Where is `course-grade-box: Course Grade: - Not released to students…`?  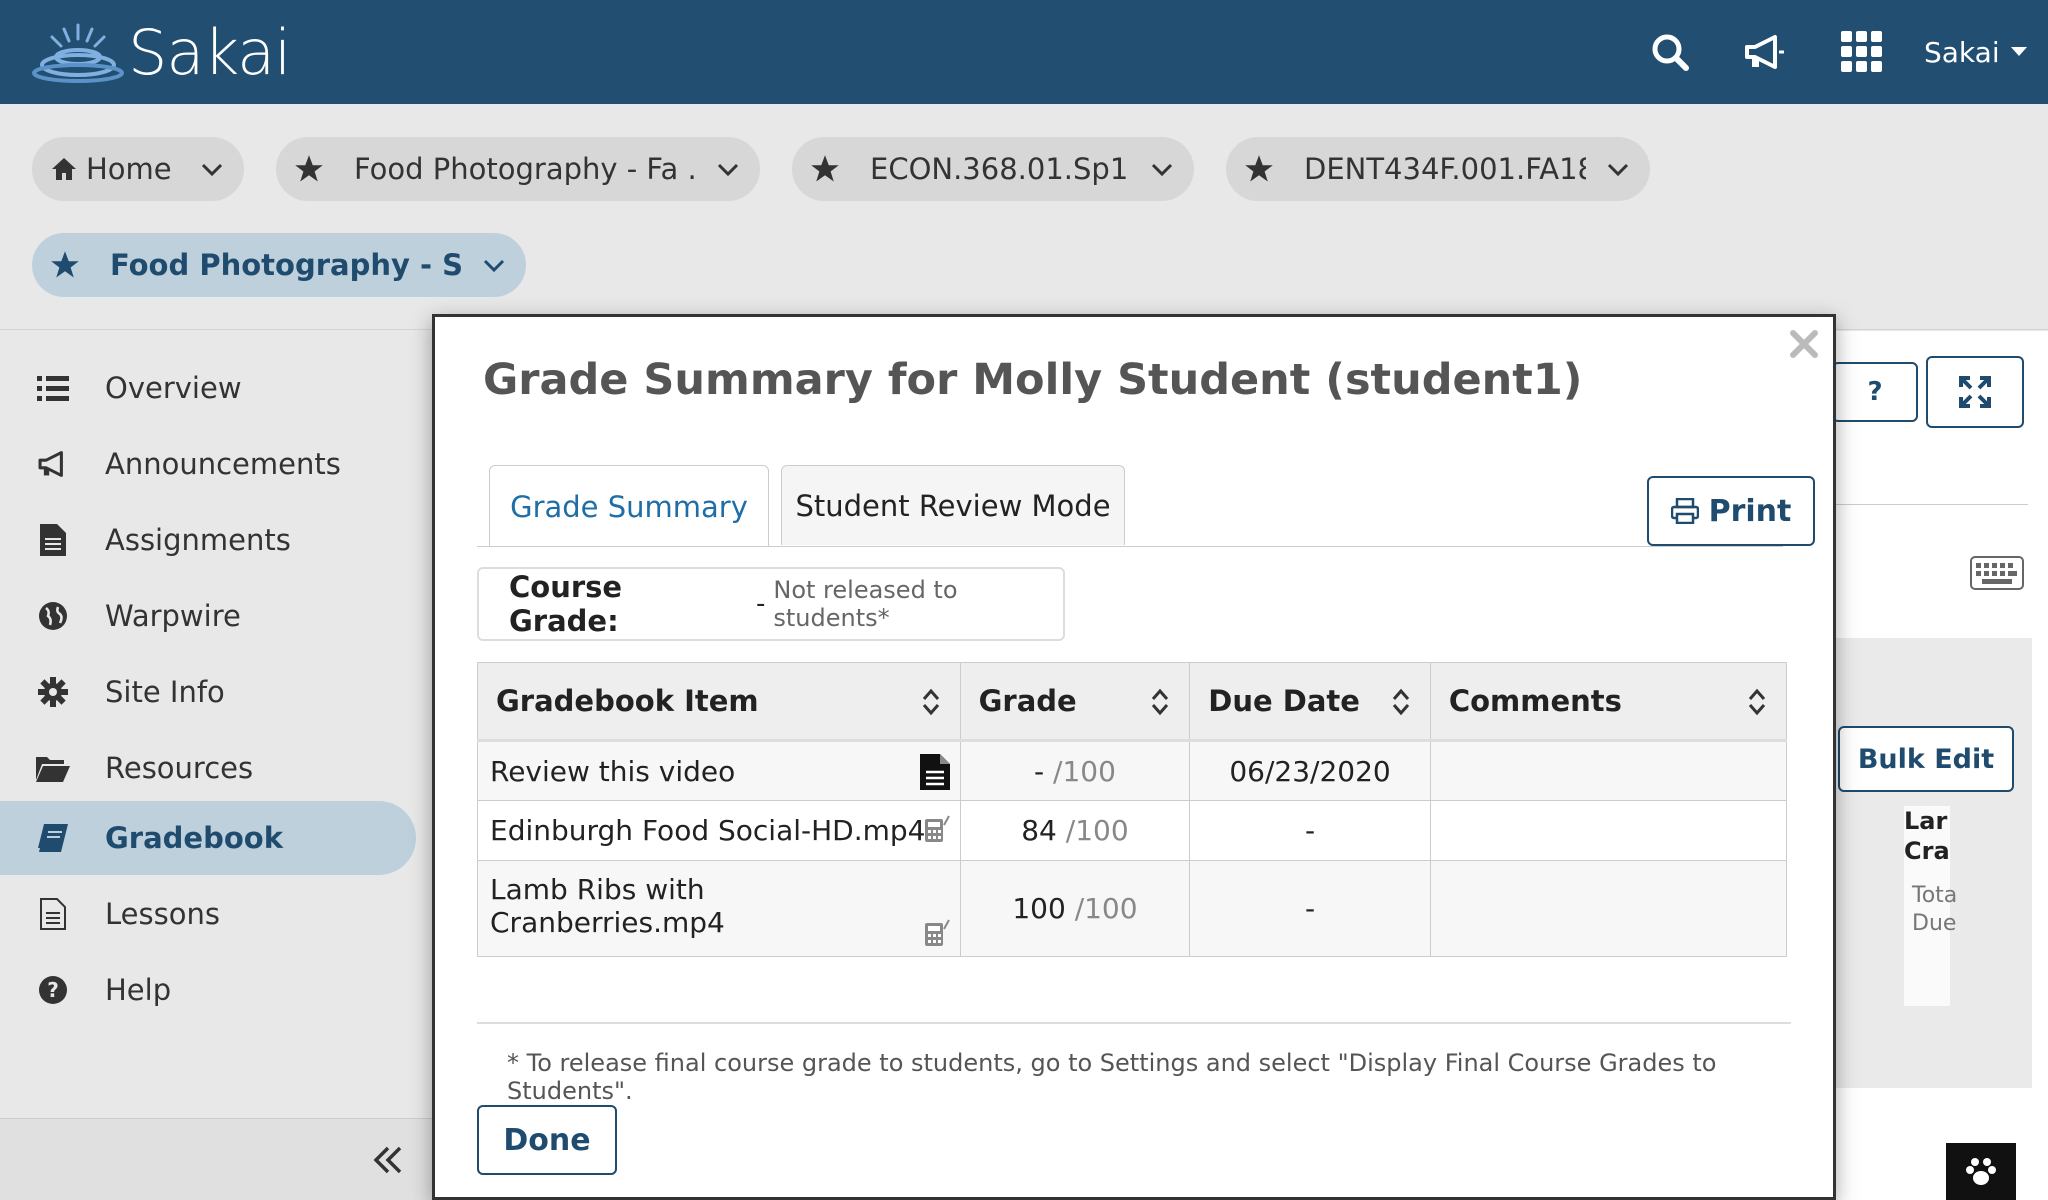 course-grade-box: Course Grade: - Not released to students… is located at coordinates (771, 604).